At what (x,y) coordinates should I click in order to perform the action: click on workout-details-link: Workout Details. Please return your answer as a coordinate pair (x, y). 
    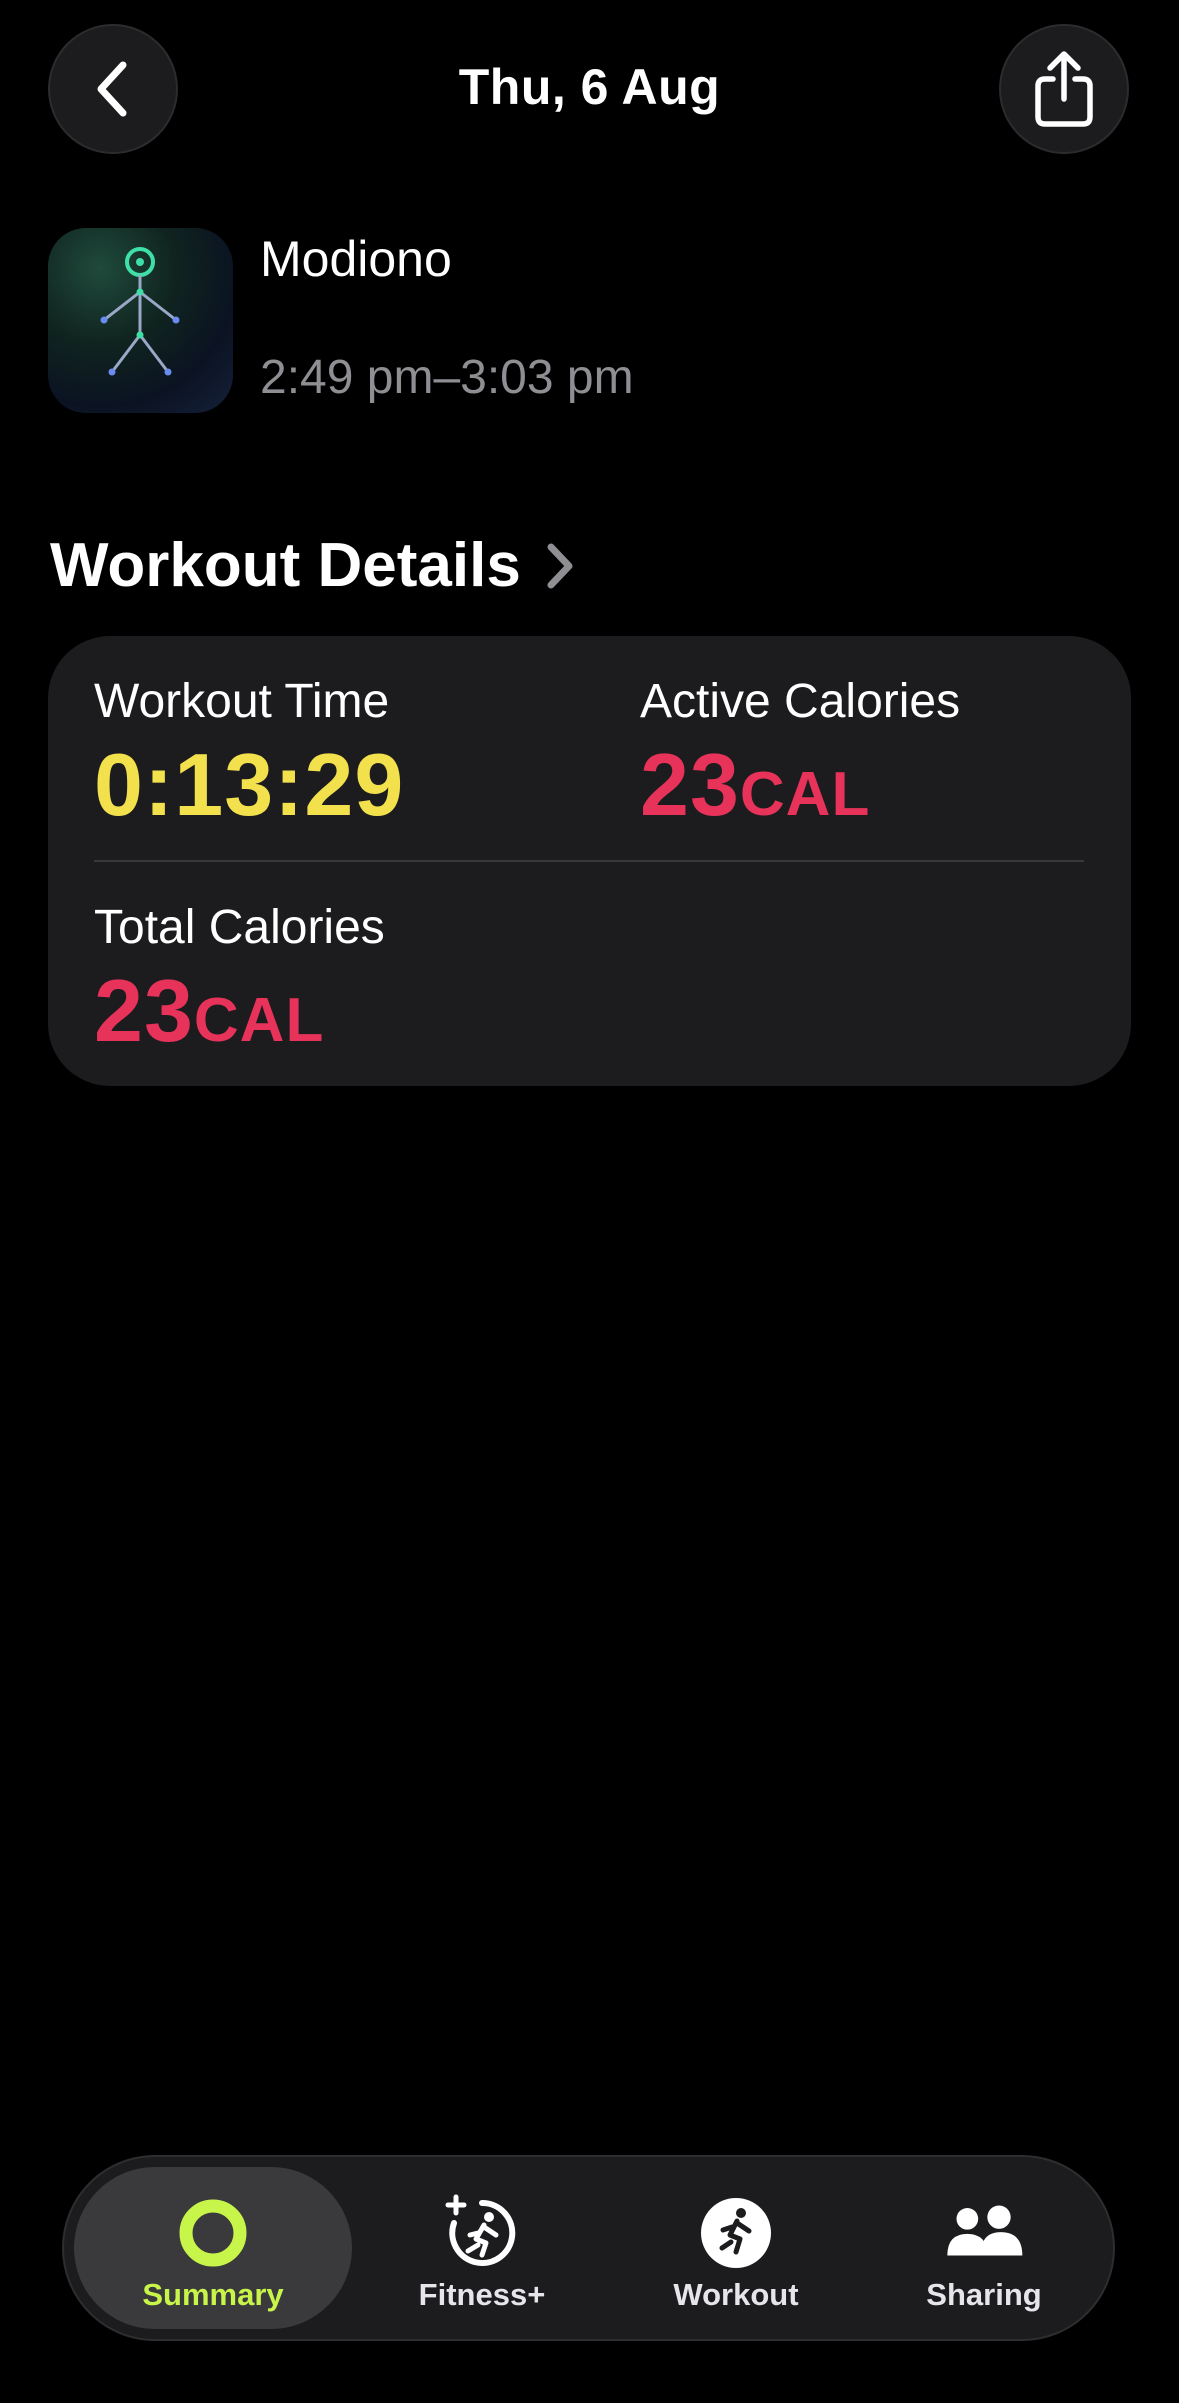
    Looking at the image, I should click on (313, 565).